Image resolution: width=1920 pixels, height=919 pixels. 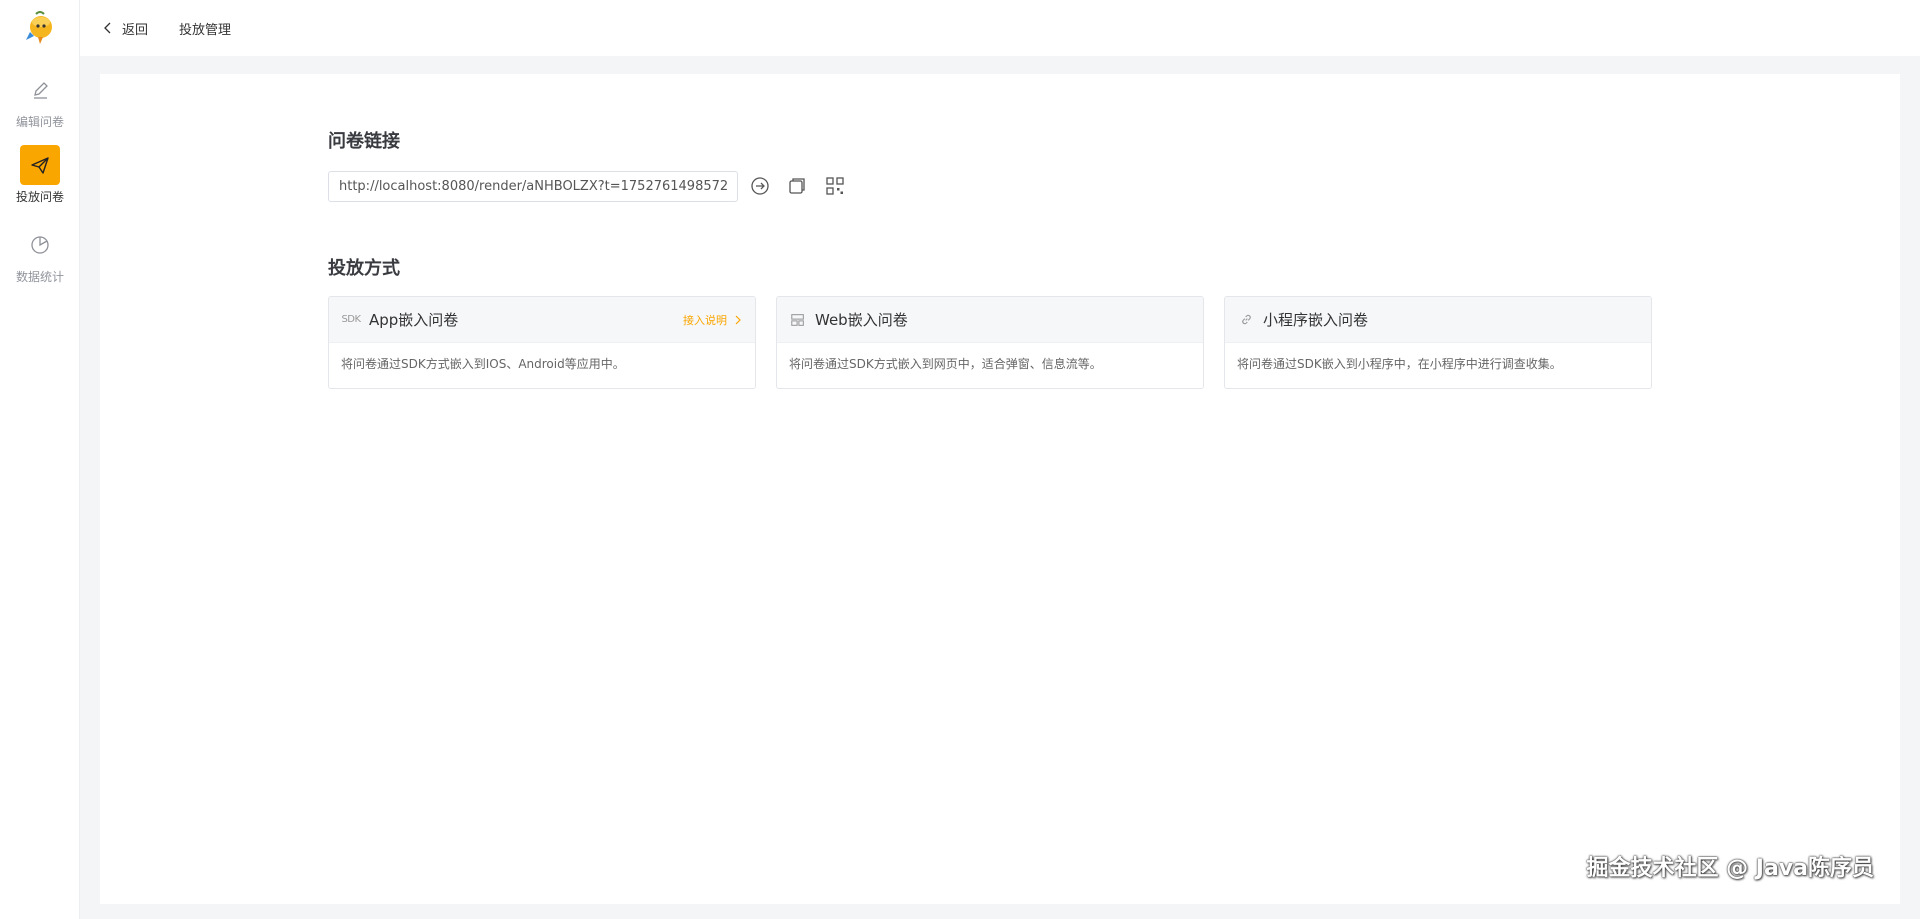 I want to click on card-description: 将问卷通过SDK方式嵌入到网页中，适合弹窗、信息流等。, so click(x=945, y=364).